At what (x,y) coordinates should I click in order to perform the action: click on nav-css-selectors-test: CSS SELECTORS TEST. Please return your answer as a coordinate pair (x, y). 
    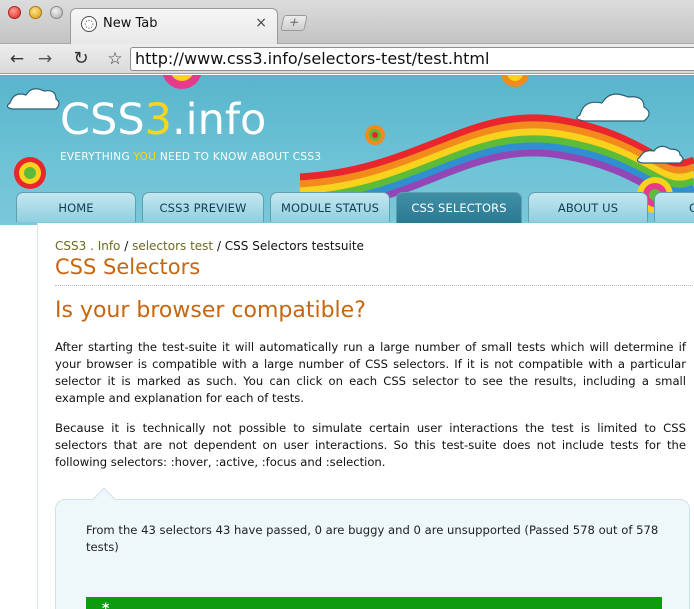
    Looking at the image, I should click on (459, 218).